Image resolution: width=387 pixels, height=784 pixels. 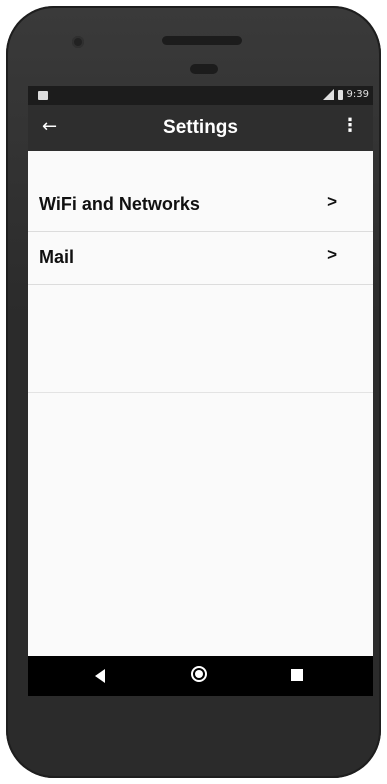 I want to click on nav-back-icon, so click(x=100, y=676).